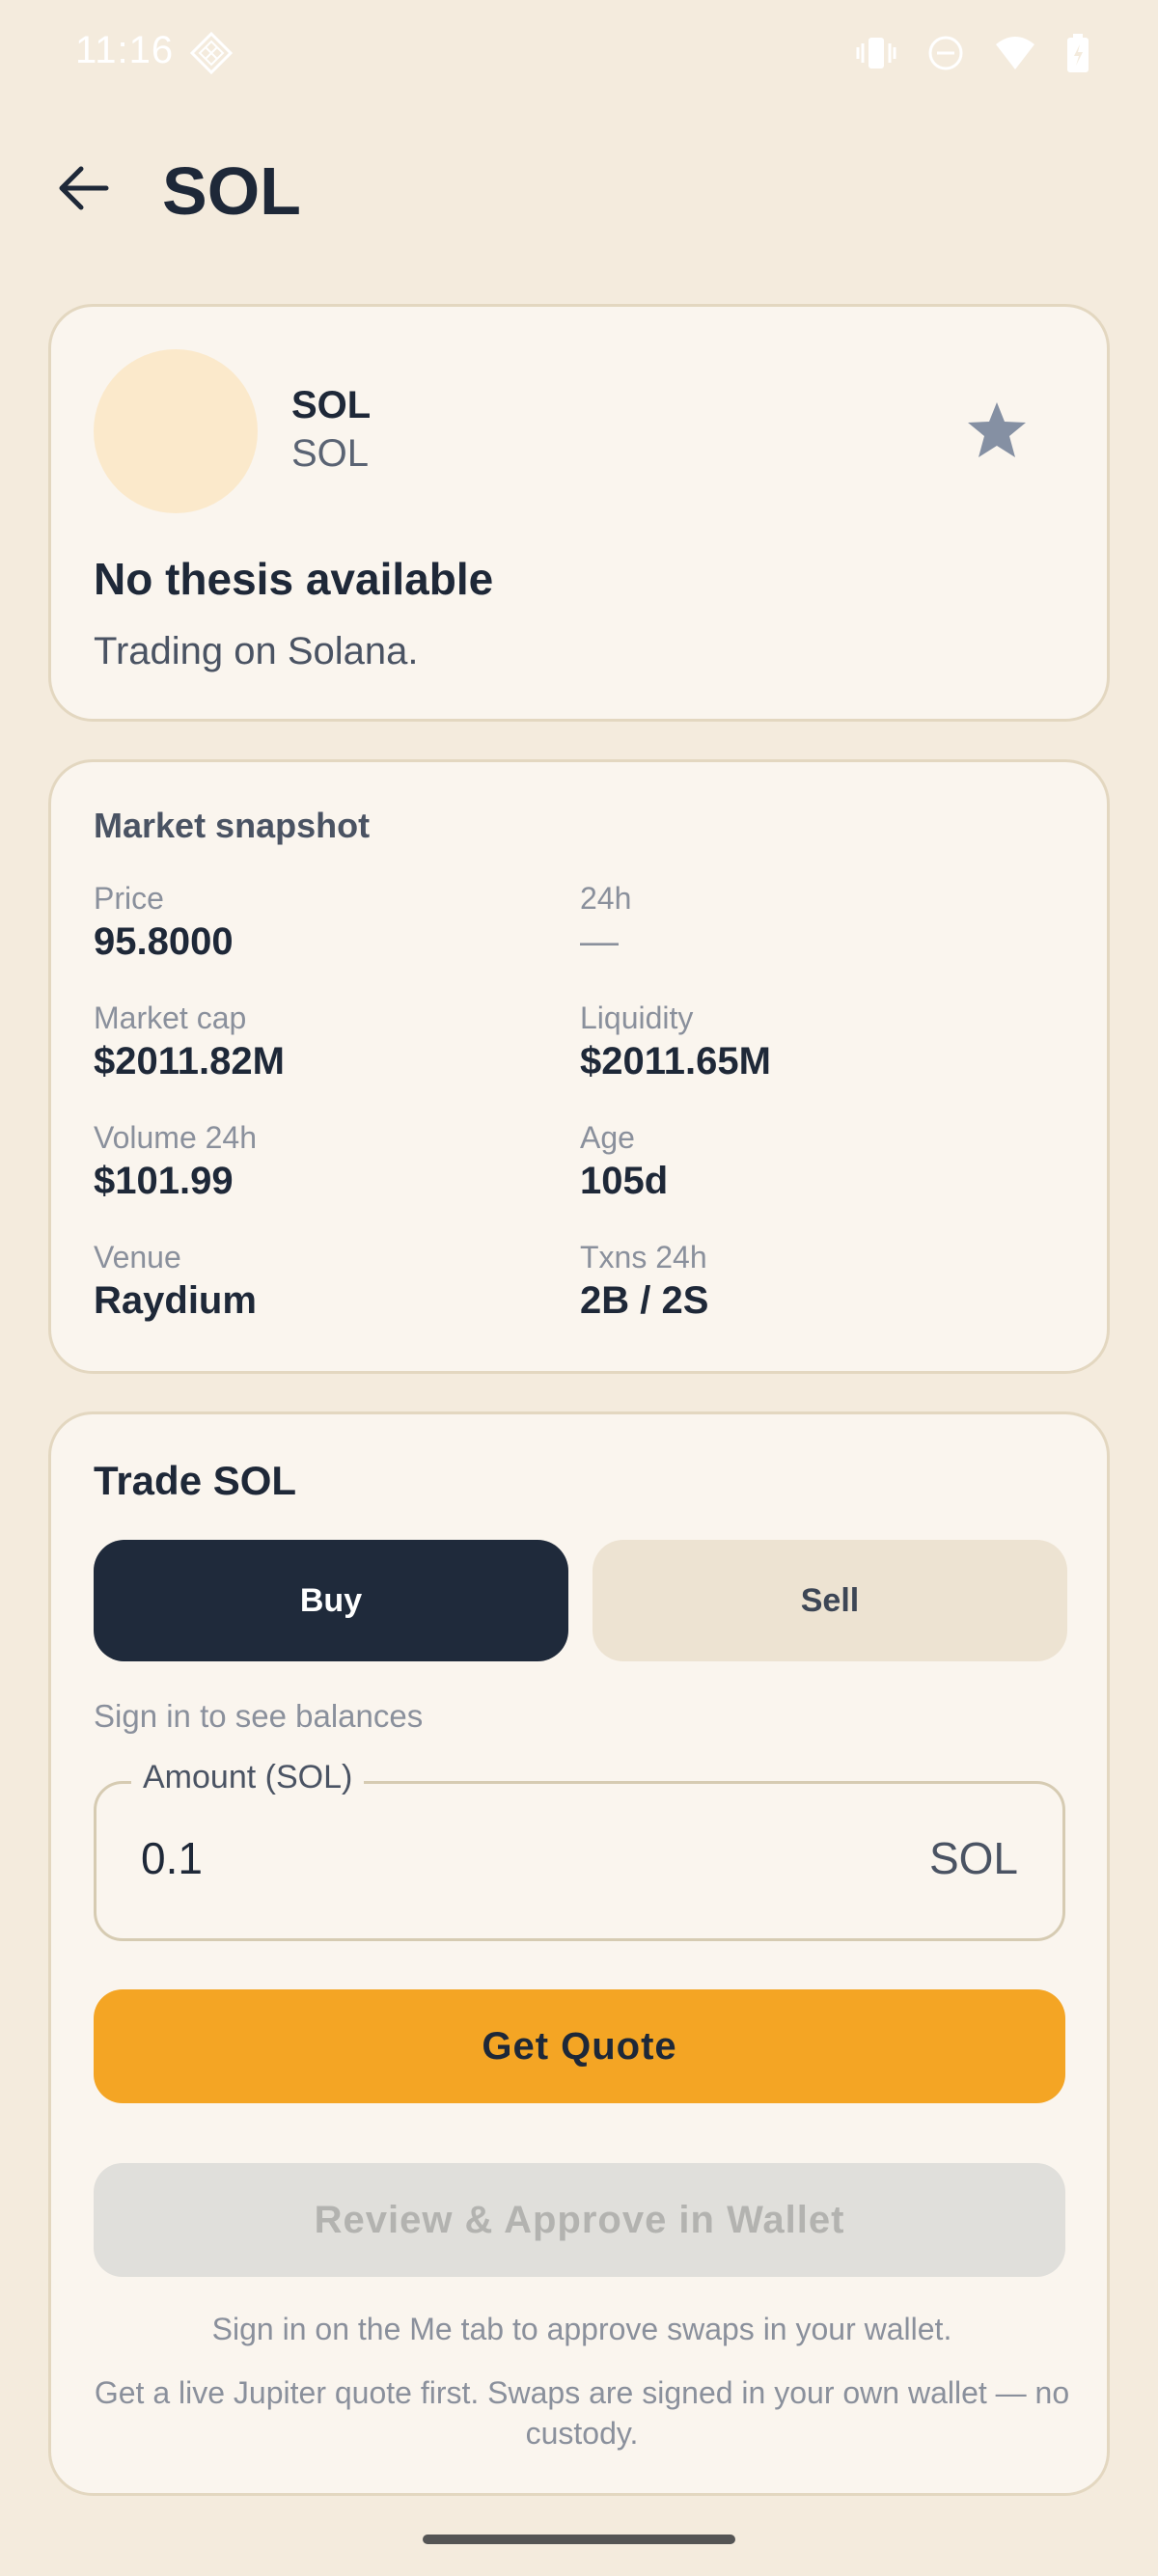 The height and width of the screenshot is (2576, 1158). I want to click on stat-label: Price, so click(129, 898).